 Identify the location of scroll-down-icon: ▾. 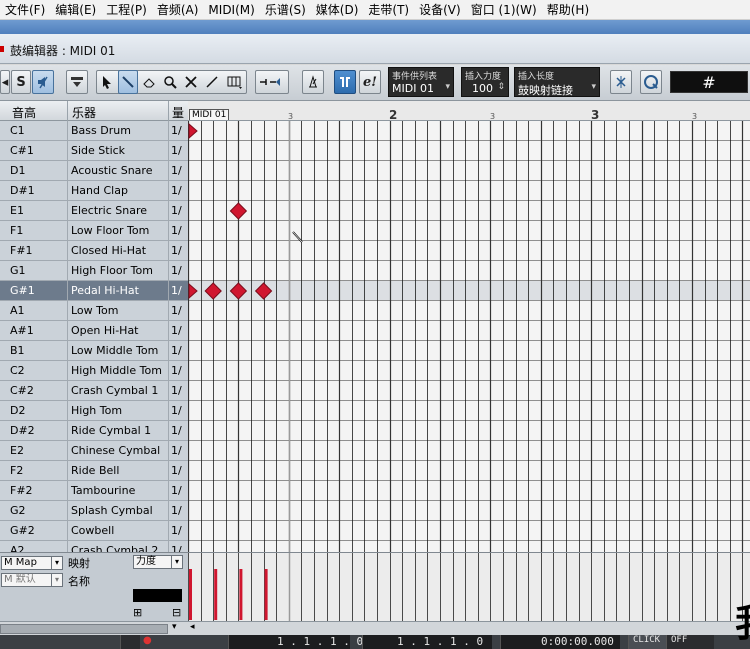
(174, 627).